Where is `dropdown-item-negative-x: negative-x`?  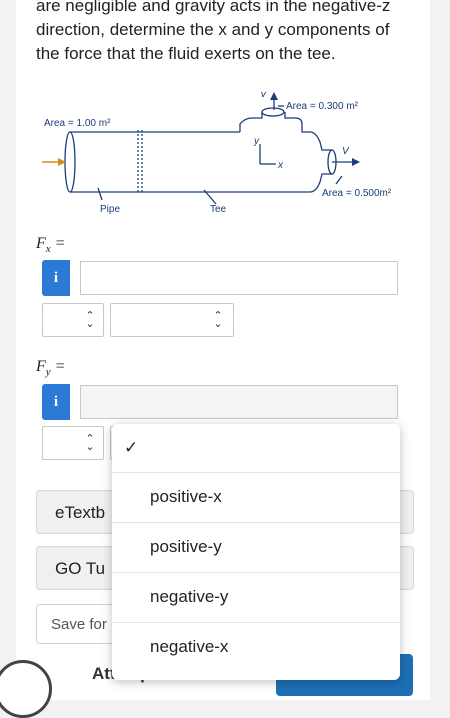 dropdown-item-negative-x: negative-x is located at coordinates (256, 651).